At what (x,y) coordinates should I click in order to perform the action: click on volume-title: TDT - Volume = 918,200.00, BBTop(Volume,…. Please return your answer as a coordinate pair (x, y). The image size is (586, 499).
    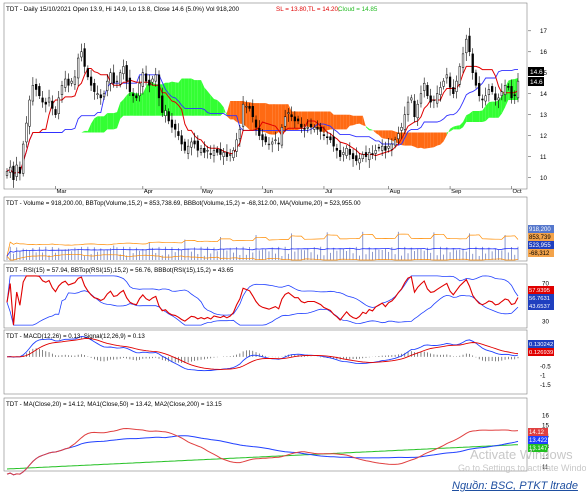
    Looking at the image, I should click on (183, 203).